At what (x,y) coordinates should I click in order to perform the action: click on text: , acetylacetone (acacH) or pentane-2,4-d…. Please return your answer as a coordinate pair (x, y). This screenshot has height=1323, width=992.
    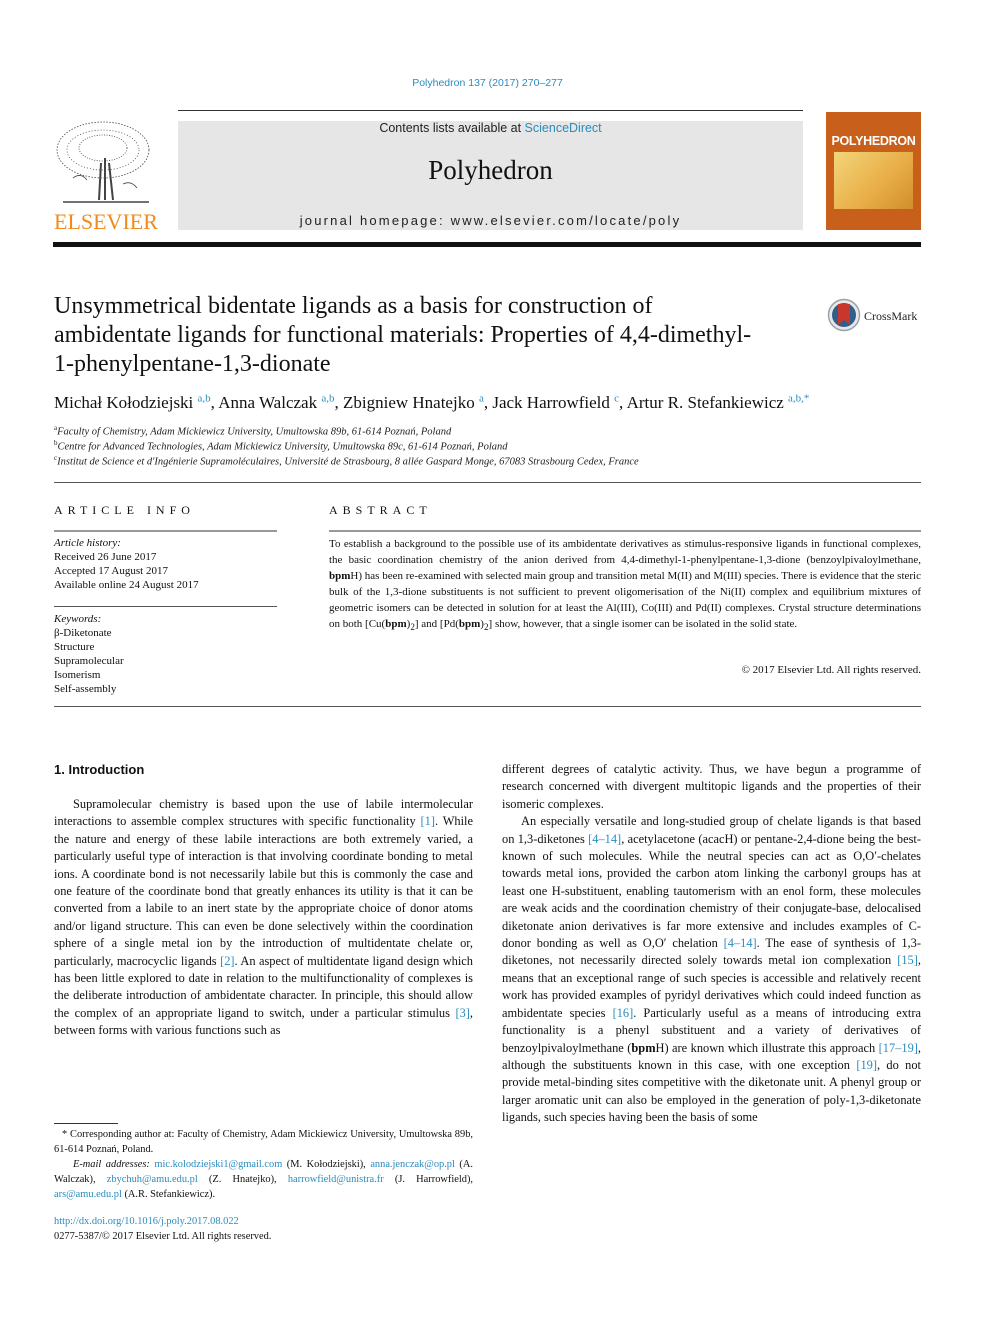
    Looking at the image, I should click on (711, 891).